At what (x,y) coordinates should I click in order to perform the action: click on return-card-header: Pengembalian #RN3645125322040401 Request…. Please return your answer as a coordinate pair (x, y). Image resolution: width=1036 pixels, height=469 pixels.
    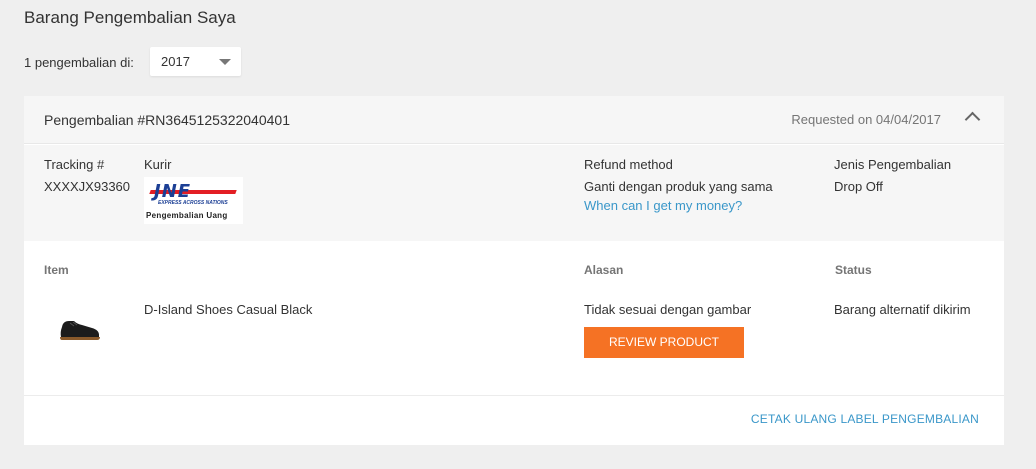
    Looking at the image, I should click on (514, 120).